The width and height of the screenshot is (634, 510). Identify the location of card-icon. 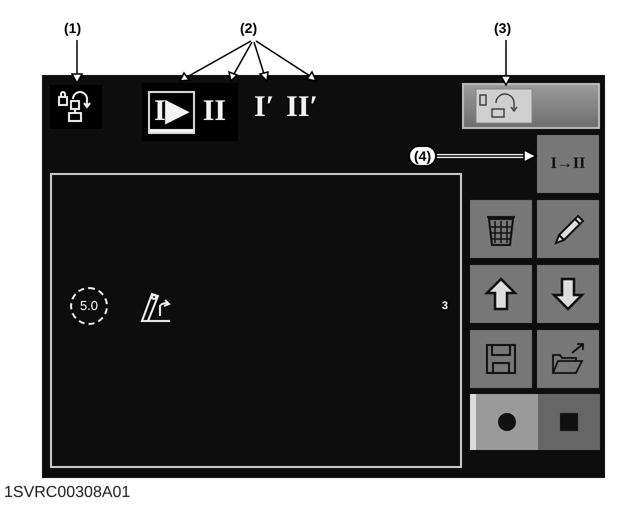
(504, 106).